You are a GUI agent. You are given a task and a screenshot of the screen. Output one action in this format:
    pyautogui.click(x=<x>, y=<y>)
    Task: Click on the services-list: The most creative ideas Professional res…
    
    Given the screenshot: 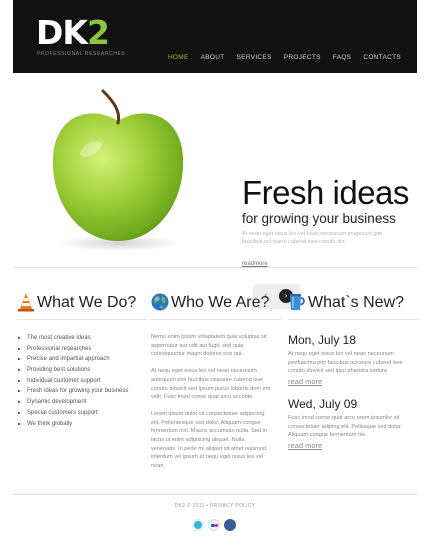 What is the action you would take?
    pyautogui.click(x=82, y=381)
    